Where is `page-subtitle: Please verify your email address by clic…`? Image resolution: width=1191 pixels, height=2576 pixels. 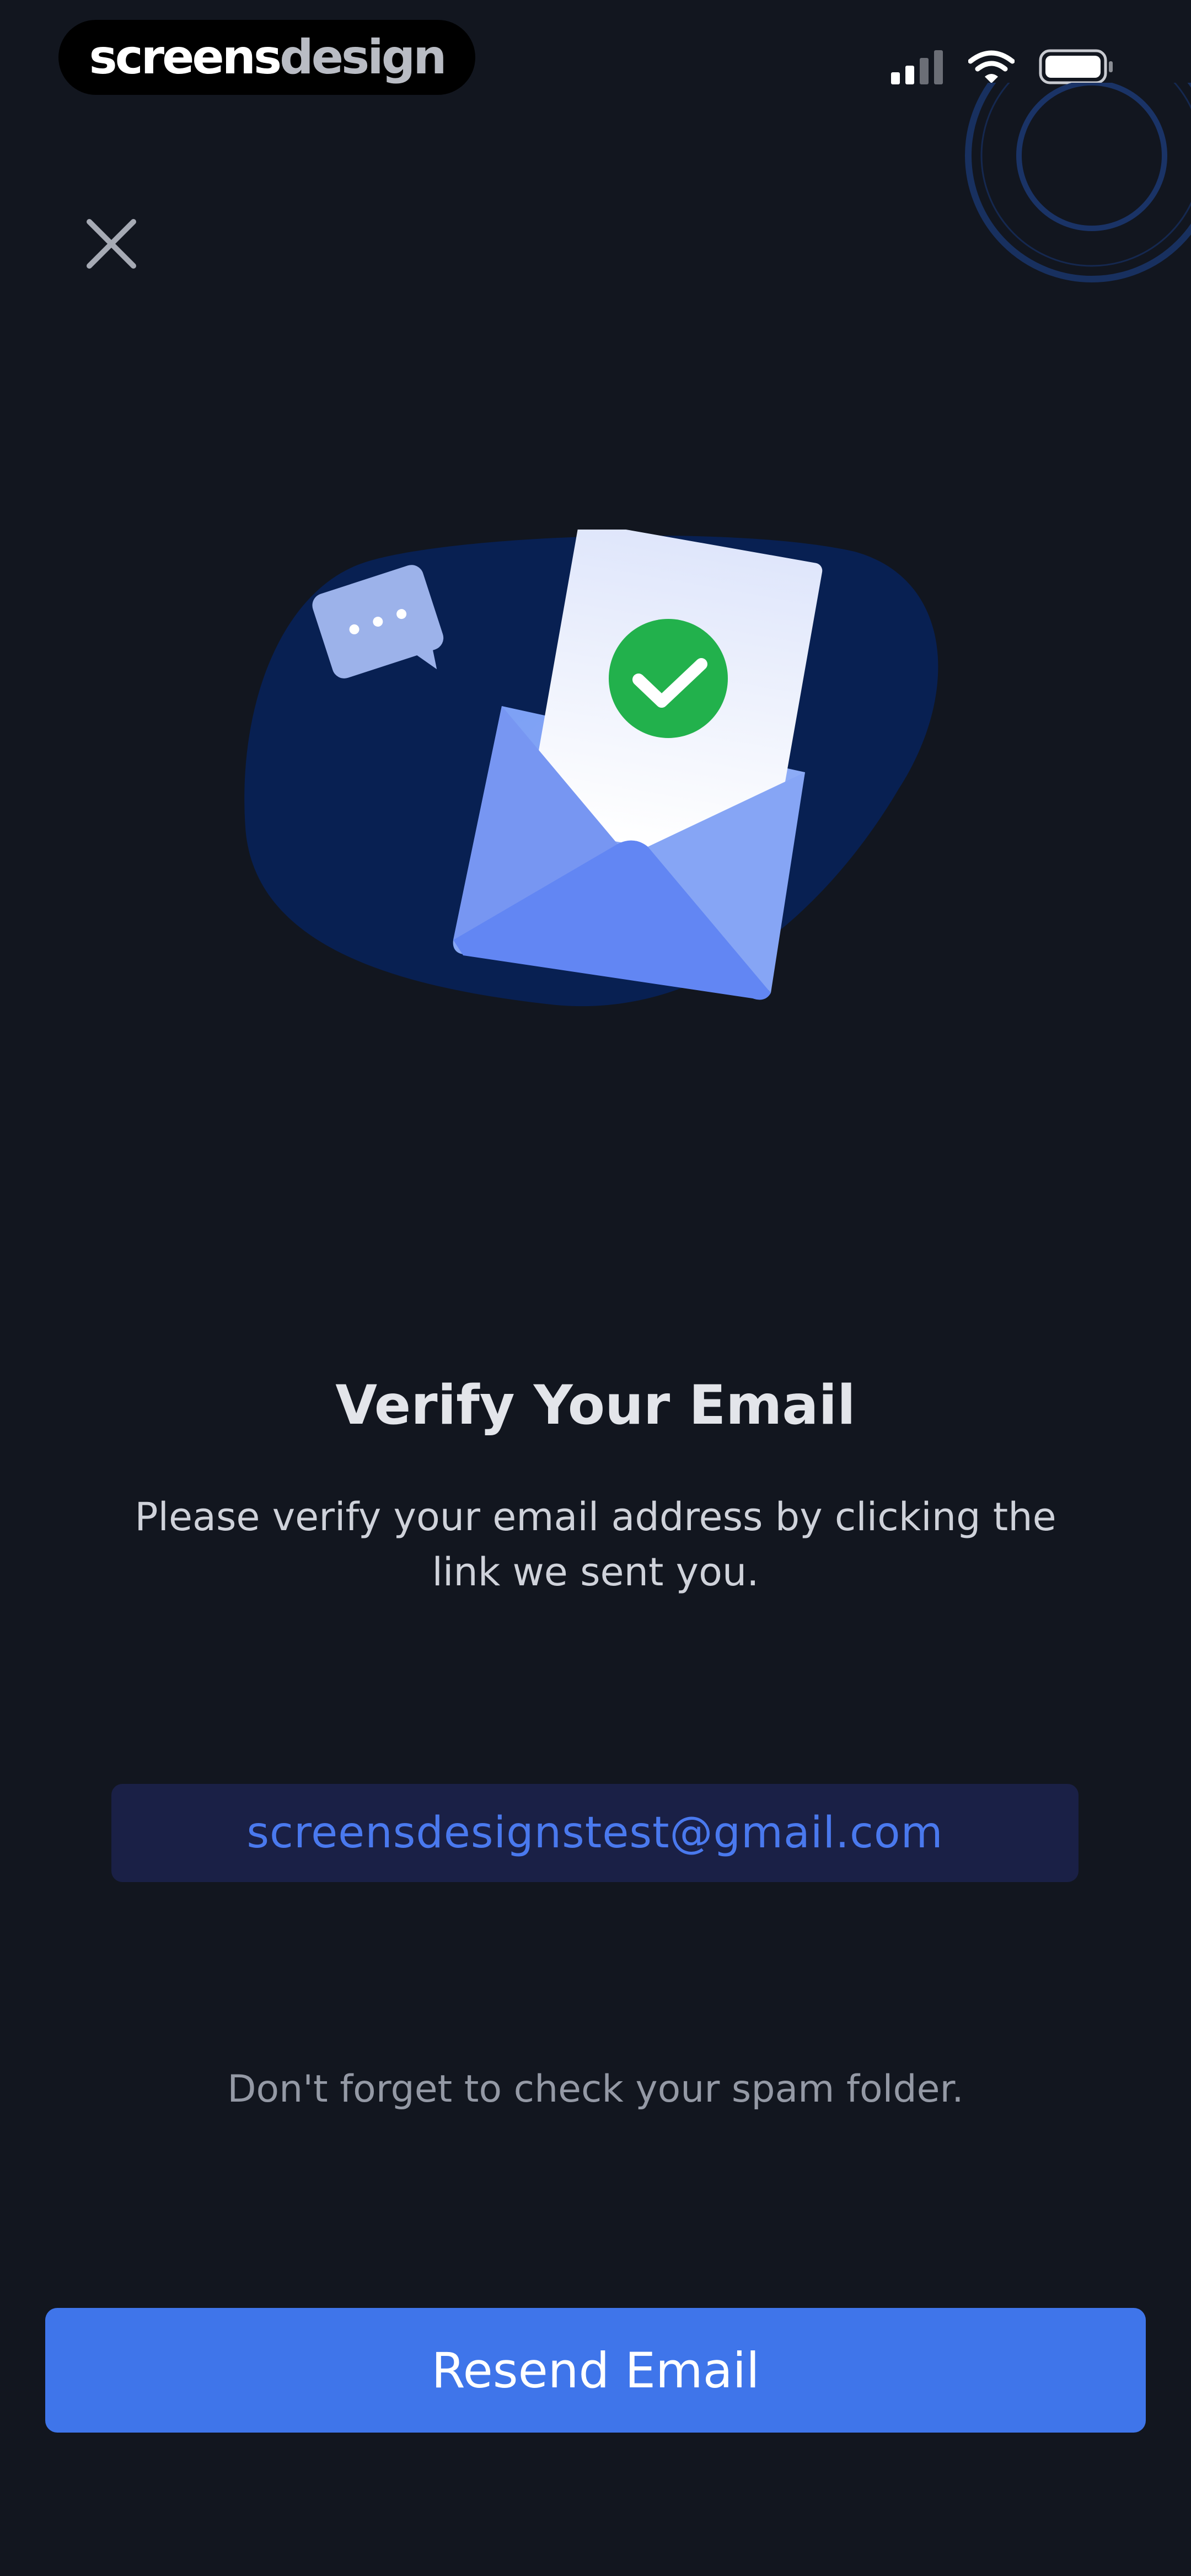
page-subtitle: Please verify your email address by clic… is located at coordinates (595, 1544).